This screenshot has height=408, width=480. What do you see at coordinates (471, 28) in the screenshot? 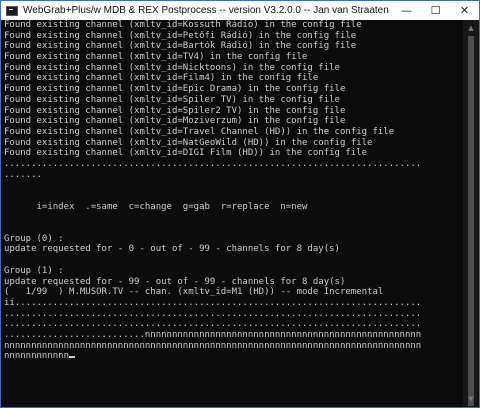
I see `scroll-up-arrow-icon: ▲` at bounding box center [471, 28].